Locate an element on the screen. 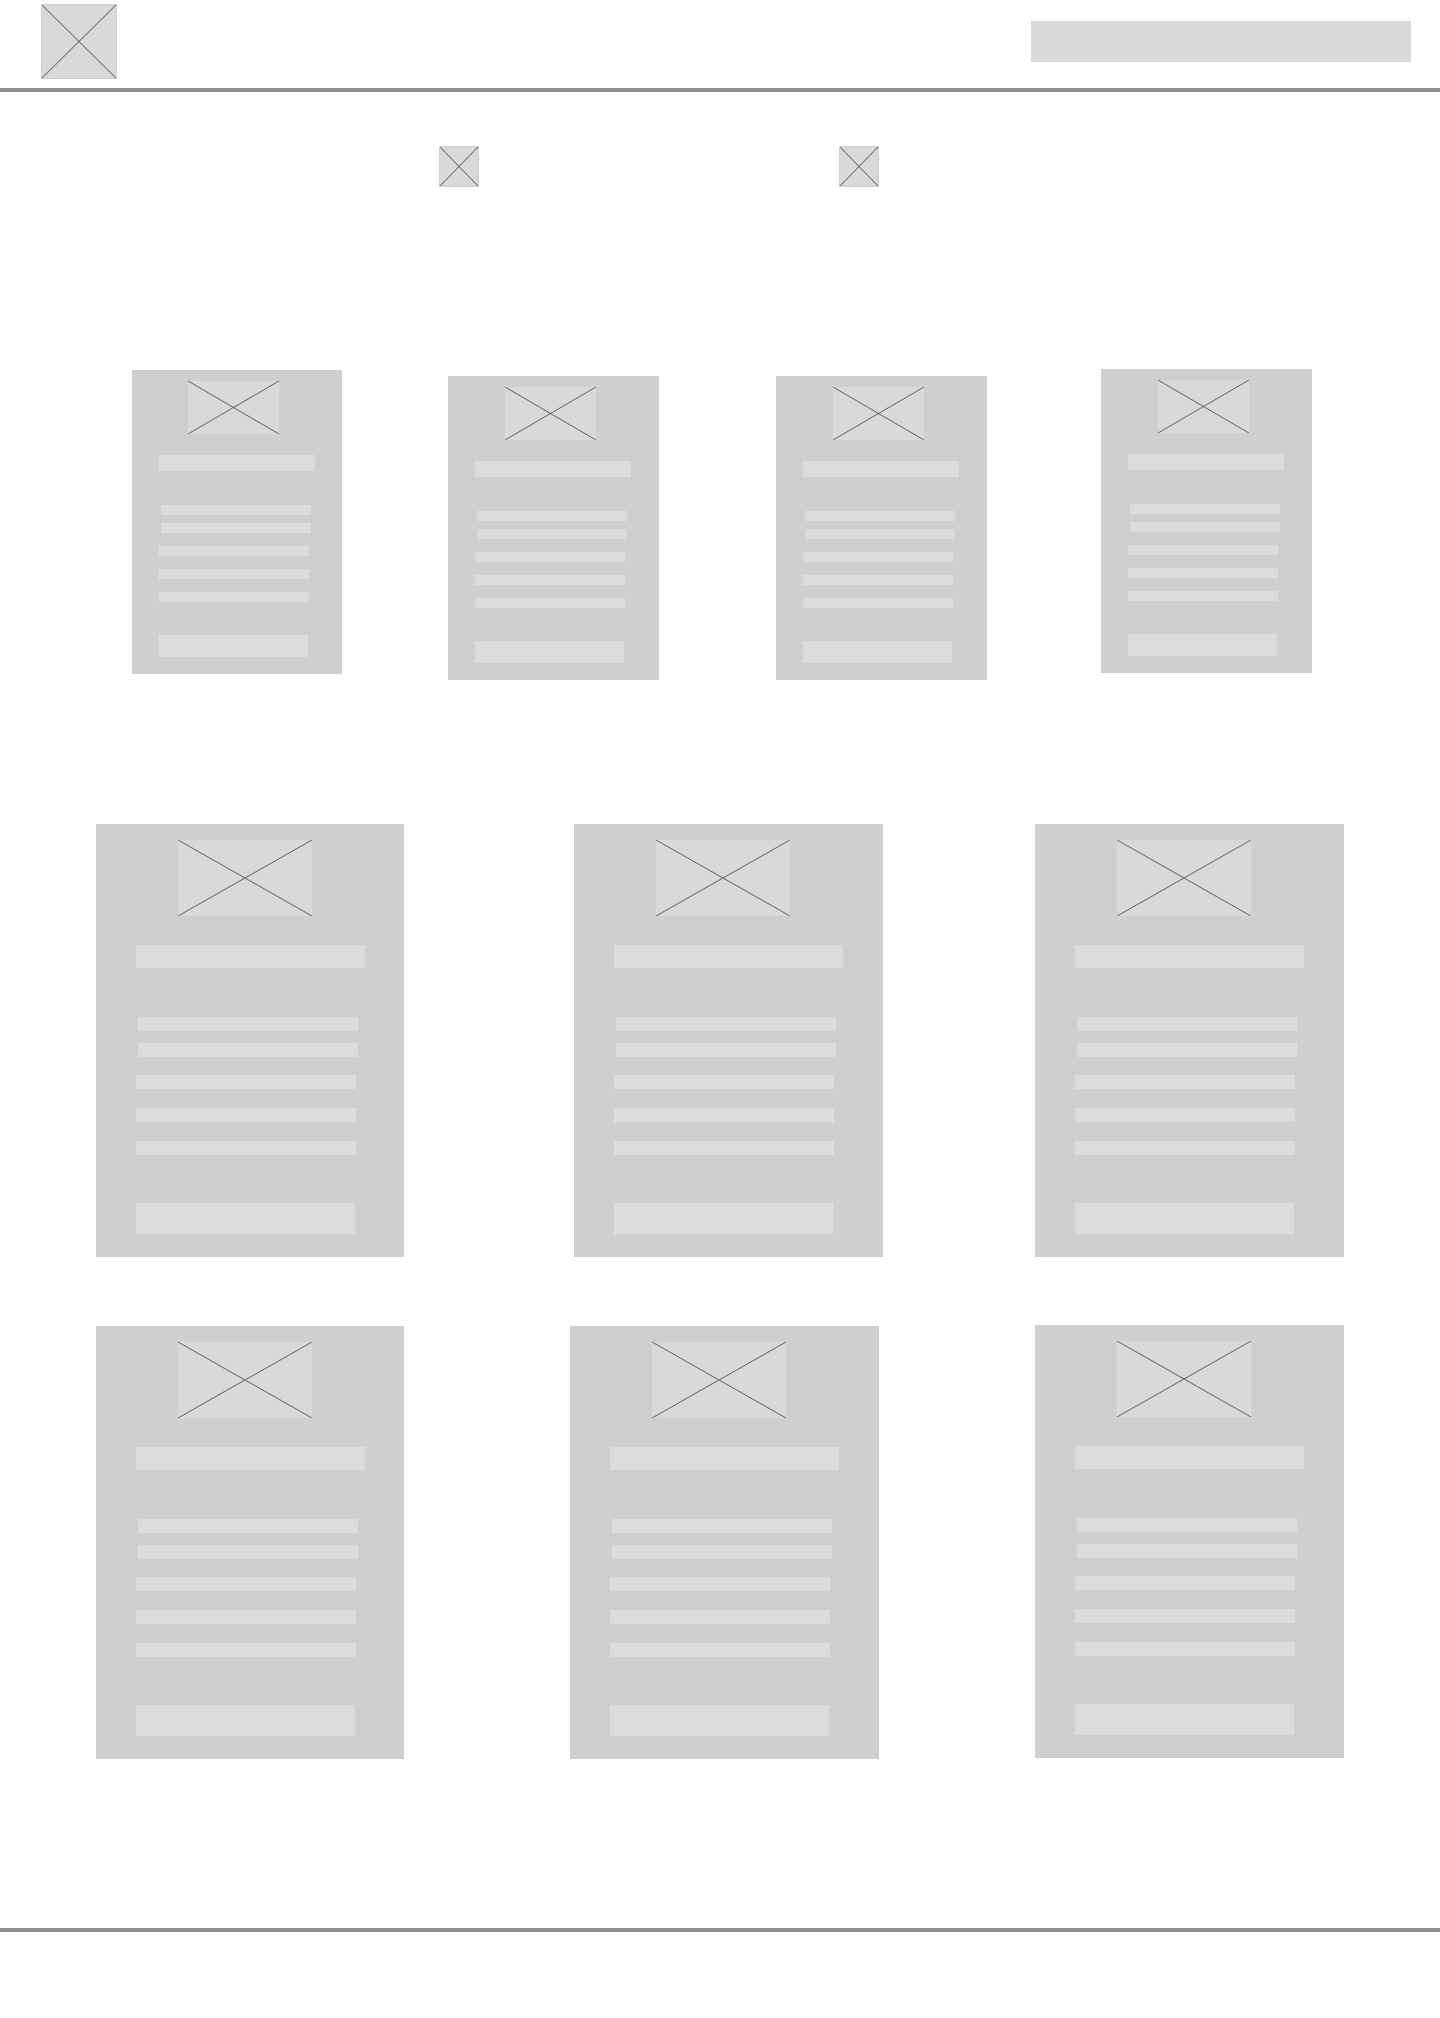  logo-image-placeholder-icon is located at coordinates (79, 41).